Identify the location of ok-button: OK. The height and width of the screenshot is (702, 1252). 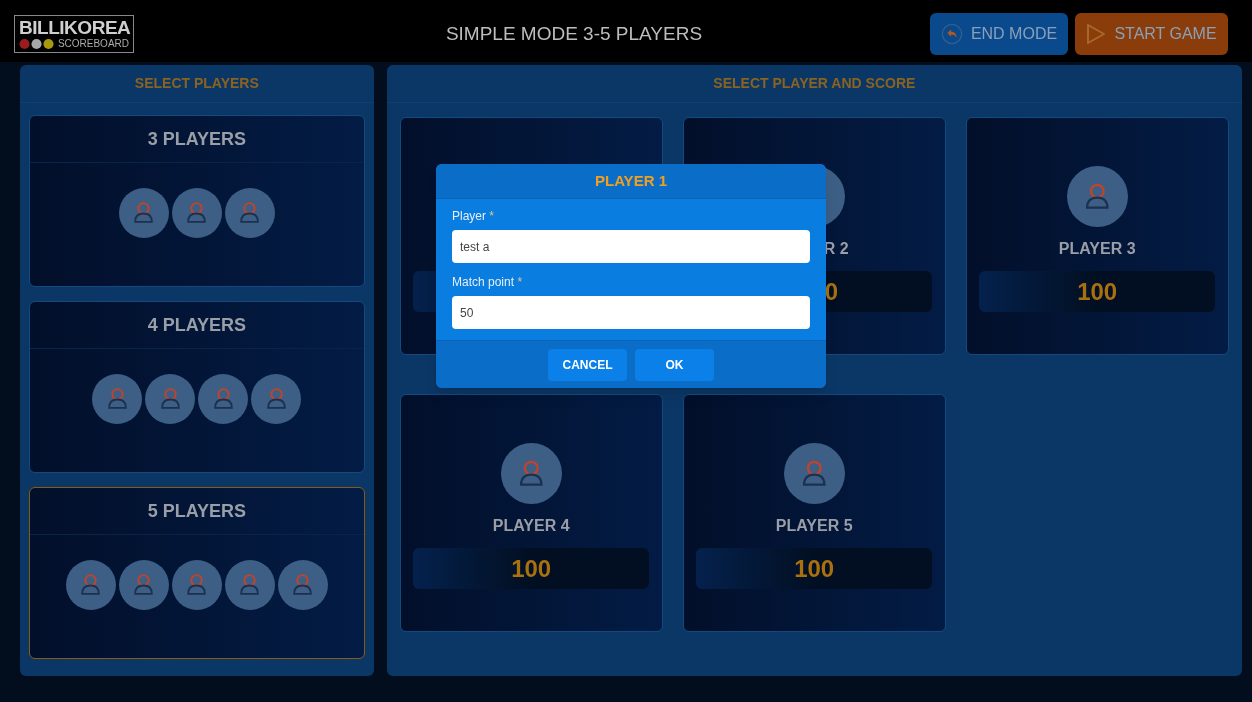
(674, 364).